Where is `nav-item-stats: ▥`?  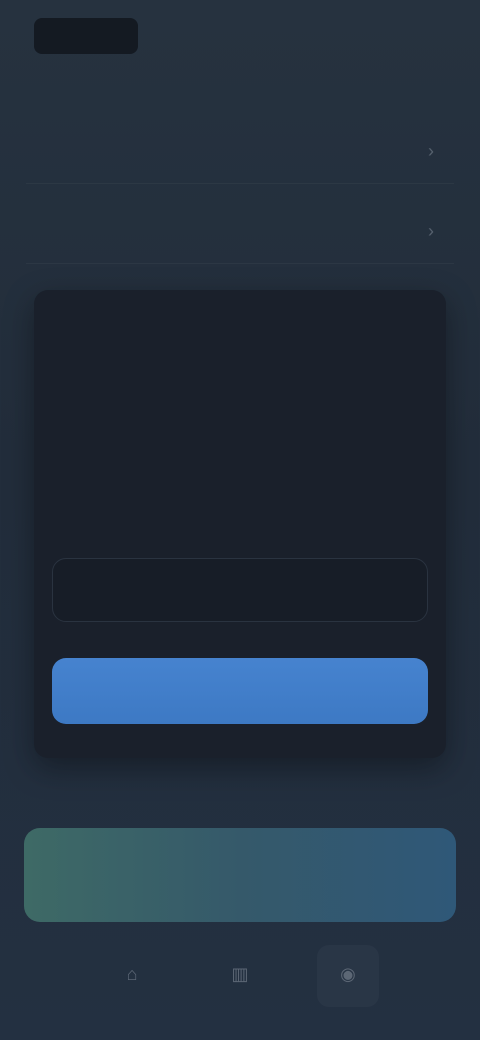 nav-item-stats: ▥ is located at coordinates (240, 976).